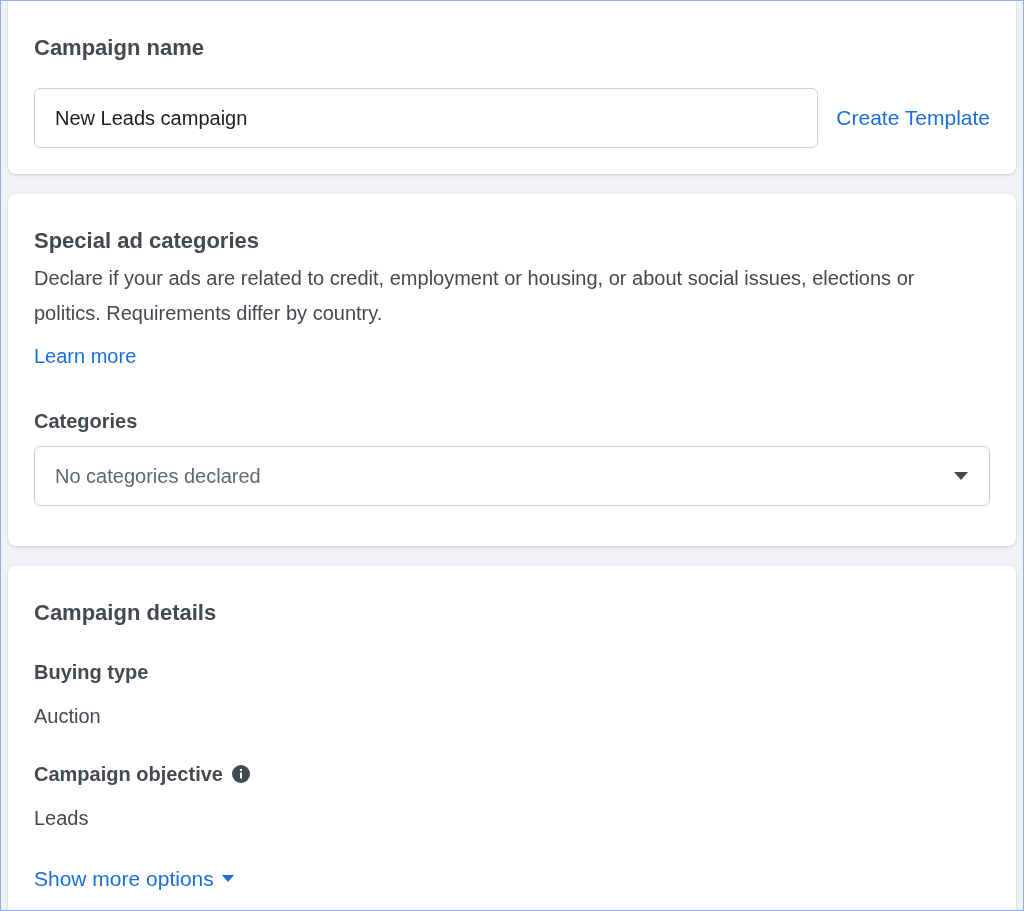 The image size is (1024, 911). I want to click on info-icon, so click(240, 774).